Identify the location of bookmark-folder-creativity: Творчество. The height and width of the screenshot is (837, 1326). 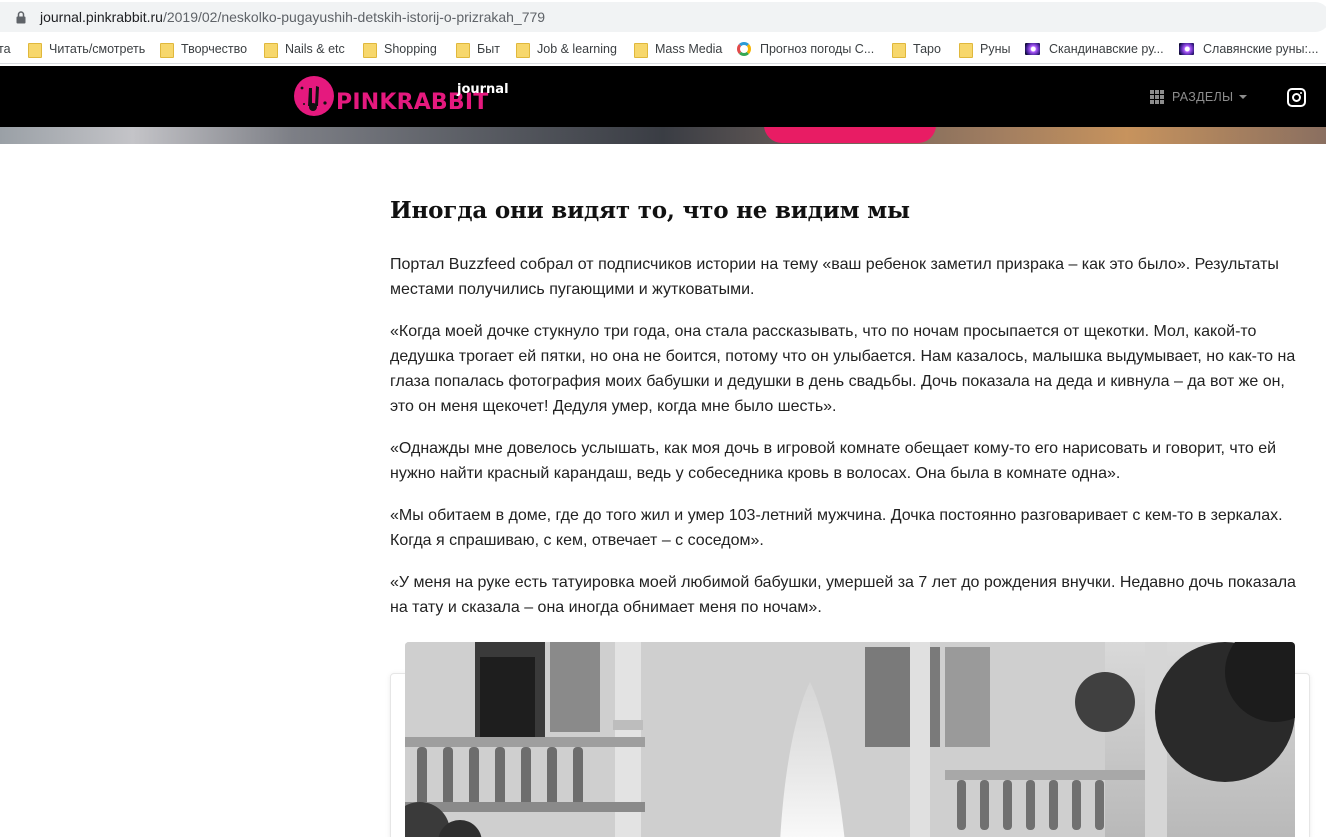
(203, 49).